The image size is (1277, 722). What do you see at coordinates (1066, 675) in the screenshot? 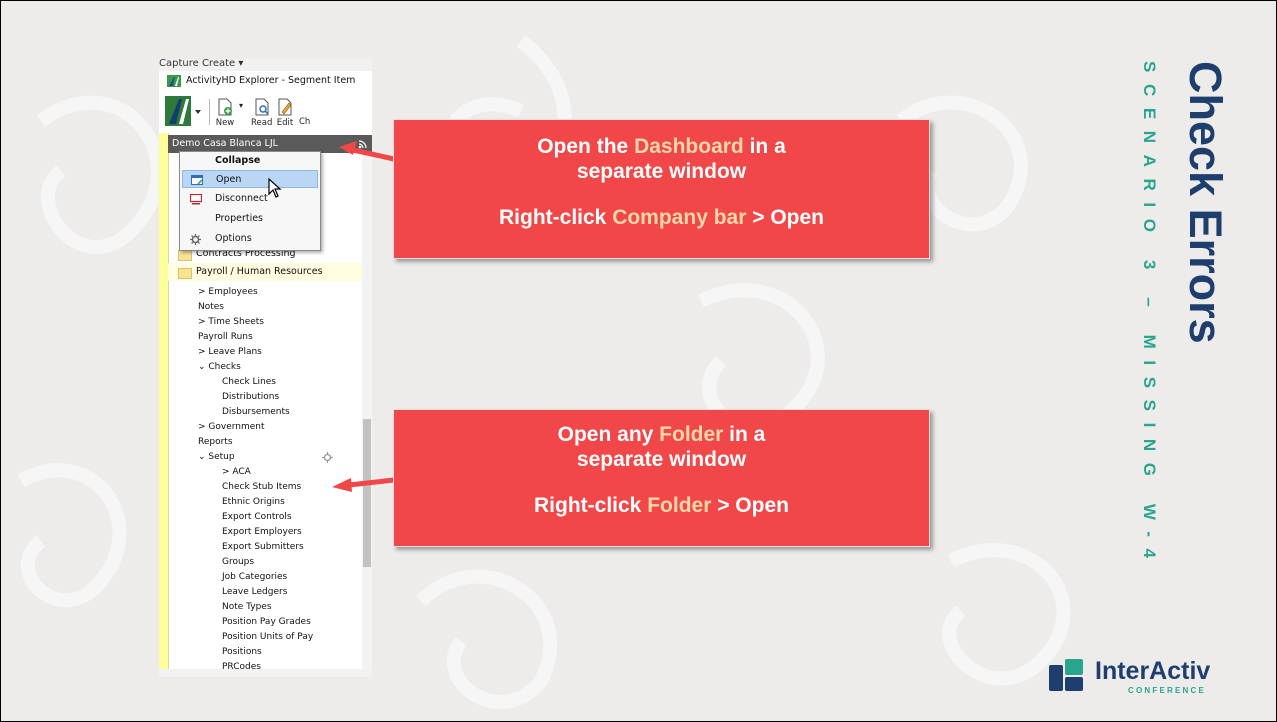
I see `interactiv-logo-icon` at bounding box center [1066, 675].